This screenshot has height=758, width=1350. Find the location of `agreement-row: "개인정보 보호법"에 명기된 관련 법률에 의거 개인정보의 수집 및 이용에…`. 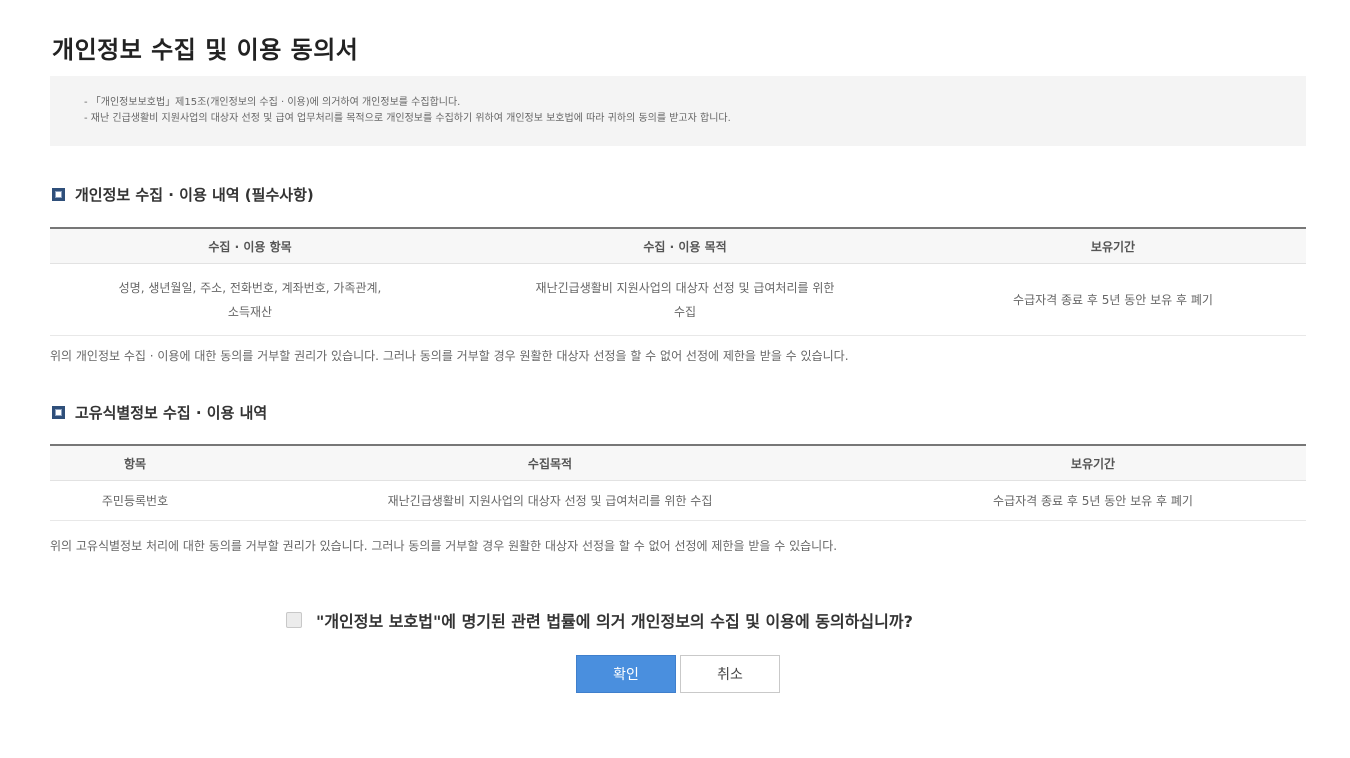

agreement-row: "개인정보 보호법"에 명기된 관련 법률에 의거 개인정보의 수집 및 이용에… is located at coordinates (599, 620).